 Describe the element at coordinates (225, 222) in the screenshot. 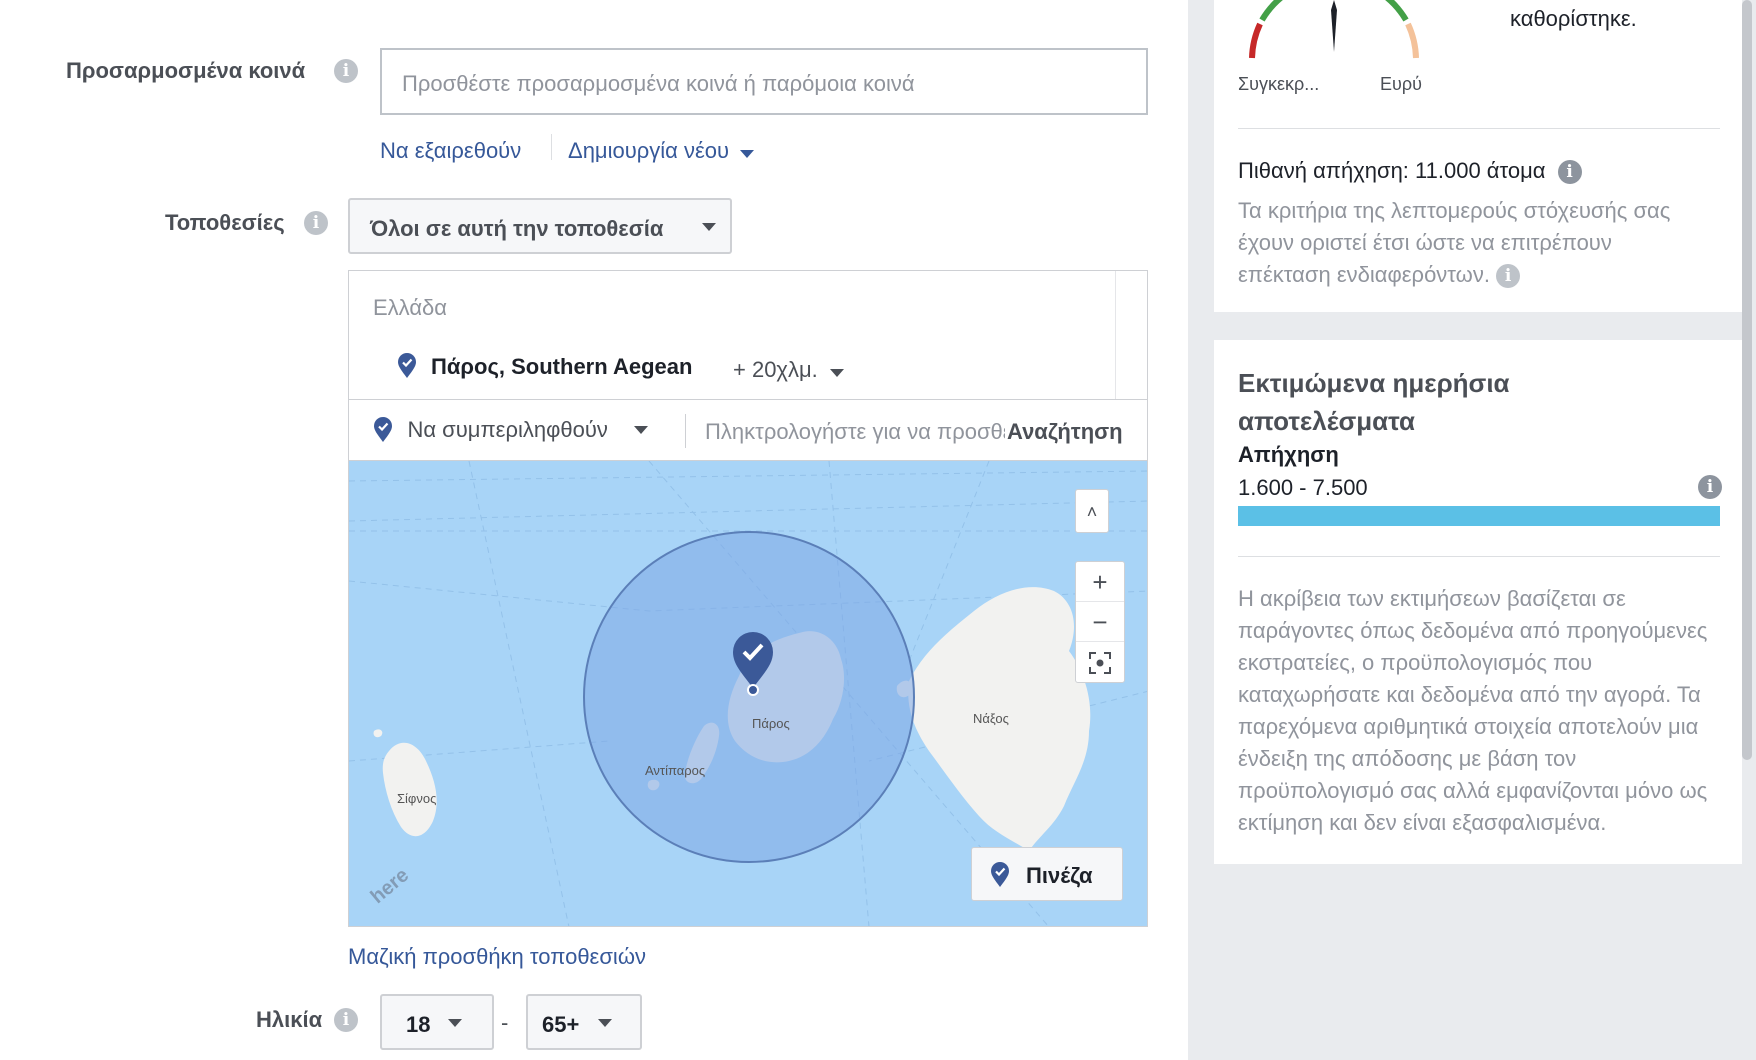

I see `locations-label: Τοποθεσίες` at that location.